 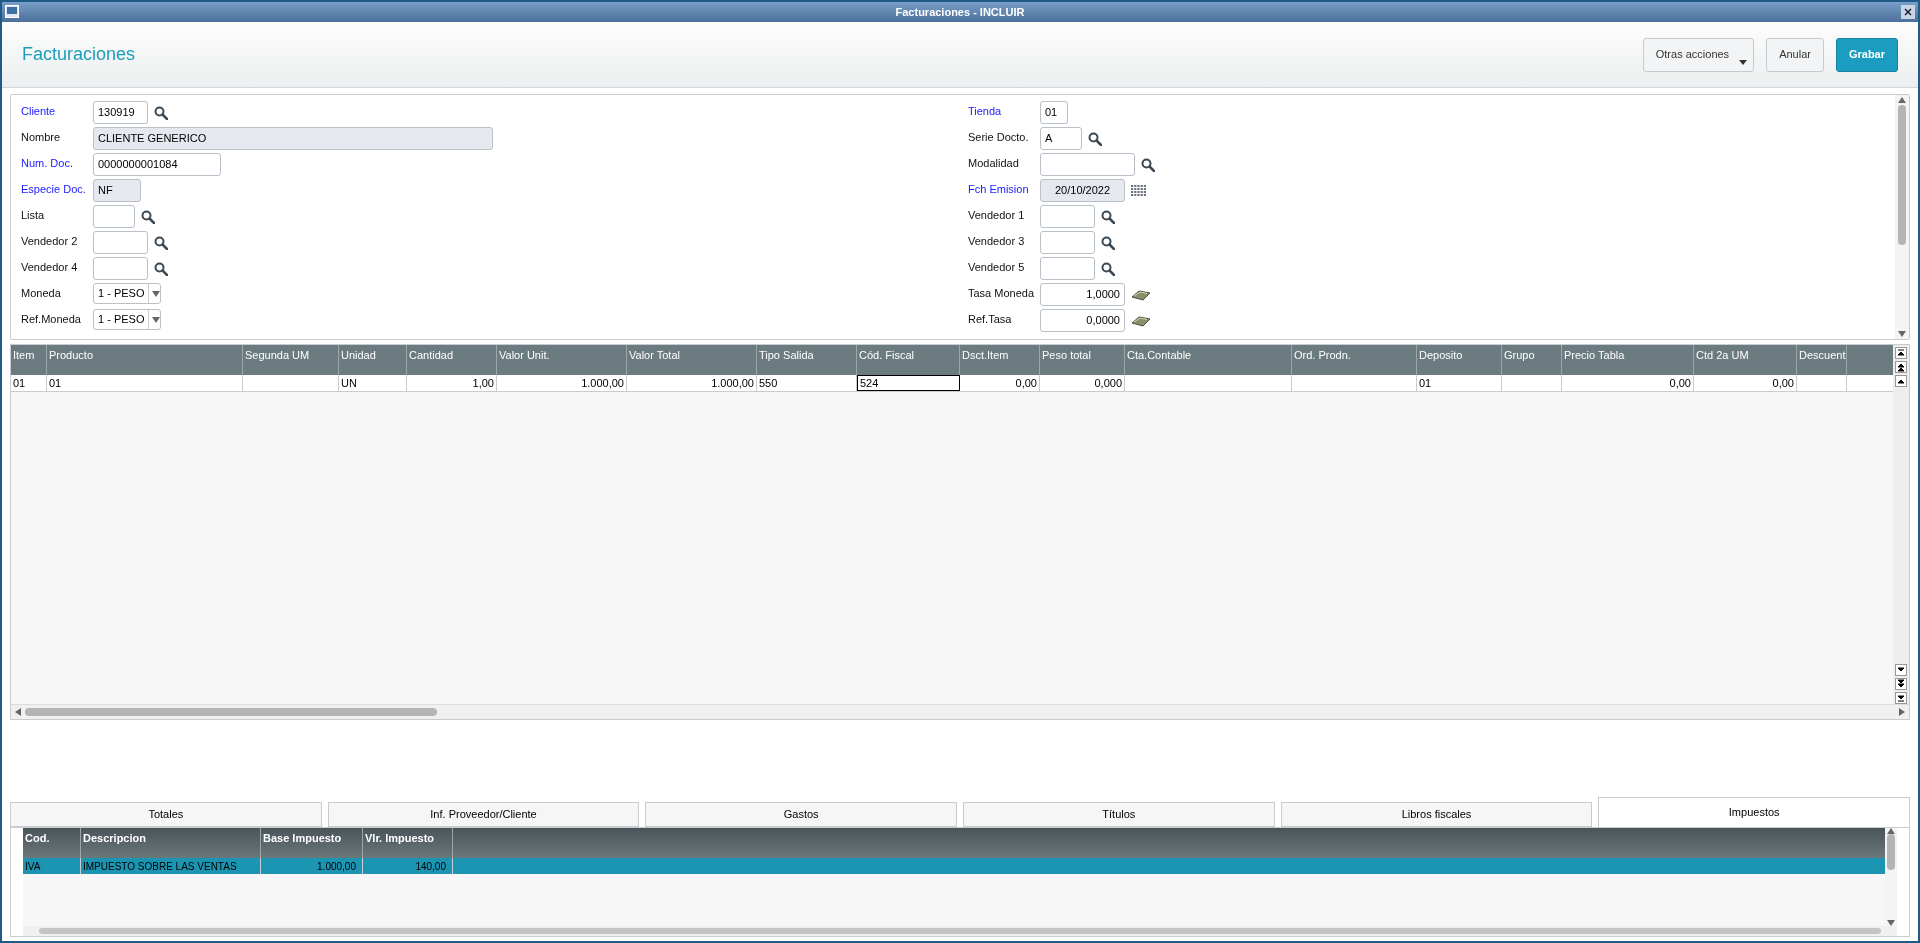 What do you see at coordinates (1901, 367) in the screenshot?
I see `page-up-icon` at bounding box center [1901, 367].